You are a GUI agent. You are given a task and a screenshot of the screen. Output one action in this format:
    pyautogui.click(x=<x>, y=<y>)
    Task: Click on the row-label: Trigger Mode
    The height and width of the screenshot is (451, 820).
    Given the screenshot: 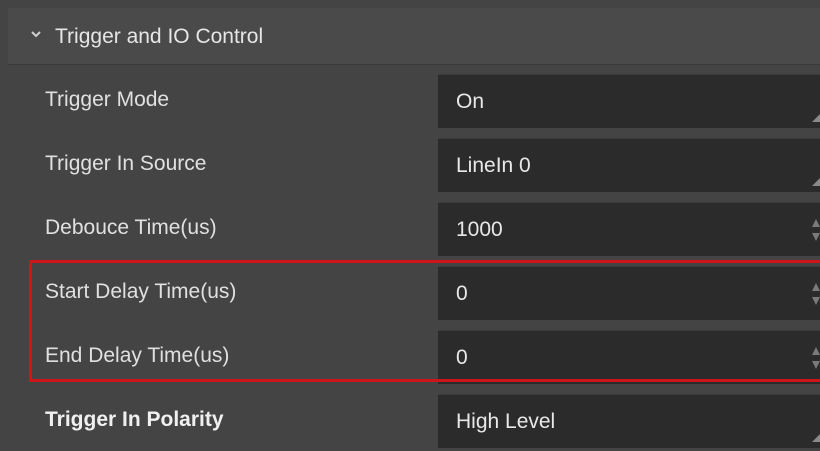 What is the action you would take?
    pyautogui.click(x=107, y=99)
    